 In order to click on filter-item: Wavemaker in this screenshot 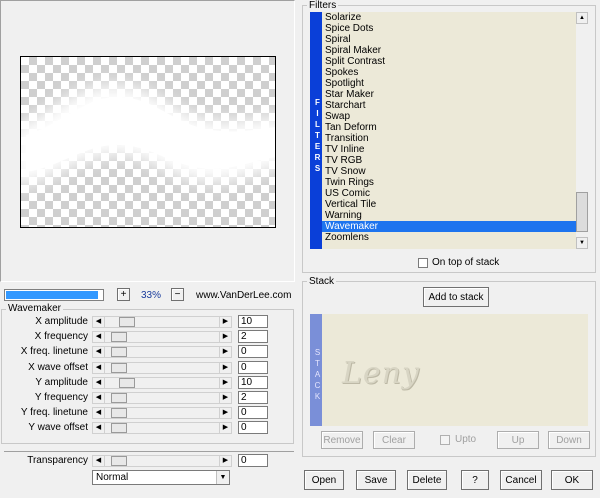, I will do `click(455, 226)`.